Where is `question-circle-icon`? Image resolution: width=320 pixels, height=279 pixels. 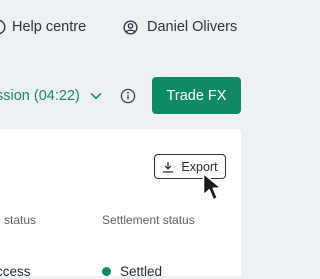 question-circle-icon is located at coordinates (3, 27).